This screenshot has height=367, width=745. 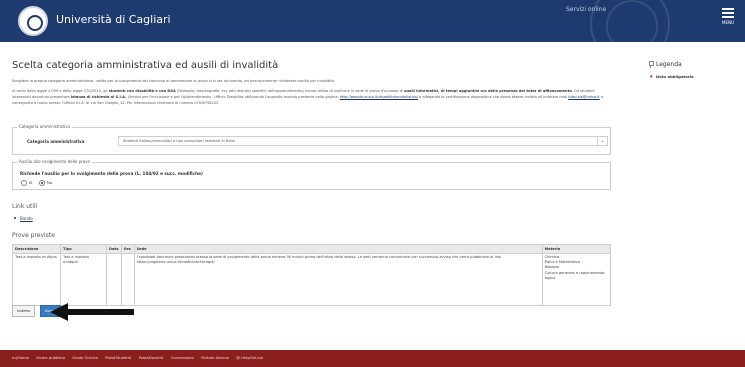 What do you see at coordinates (98, 97) in the screenshot?
I see `para-bold: istanza di richiesta al S.I.A.` at bounding box center [98, 97].